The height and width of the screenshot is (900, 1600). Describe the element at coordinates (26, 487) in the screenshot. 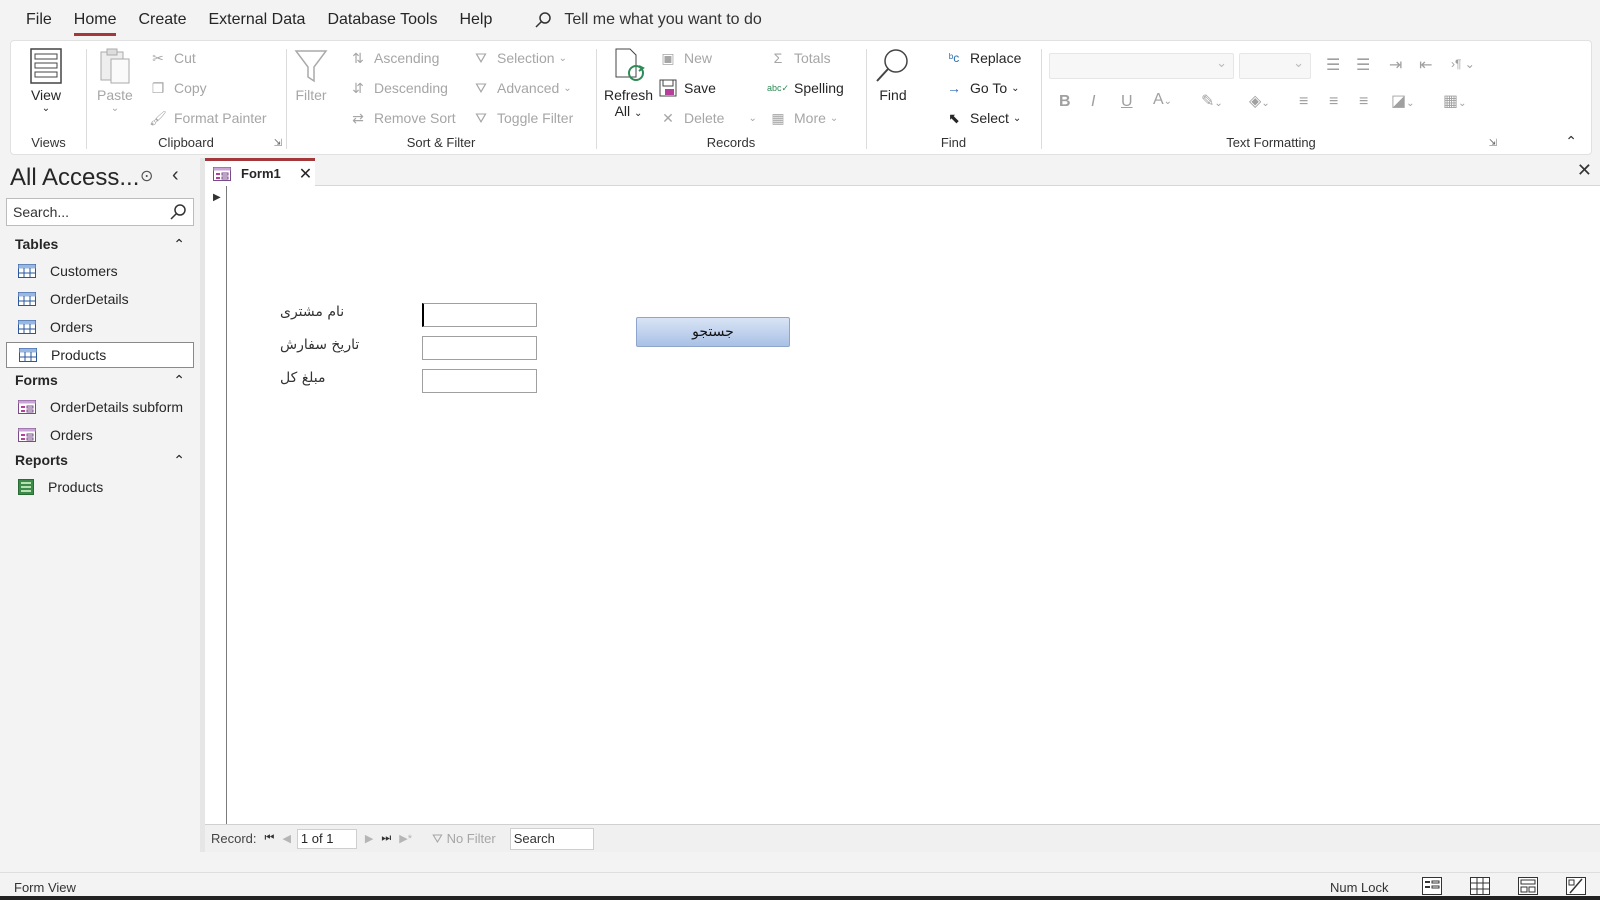

I see `report-icon` at that location.